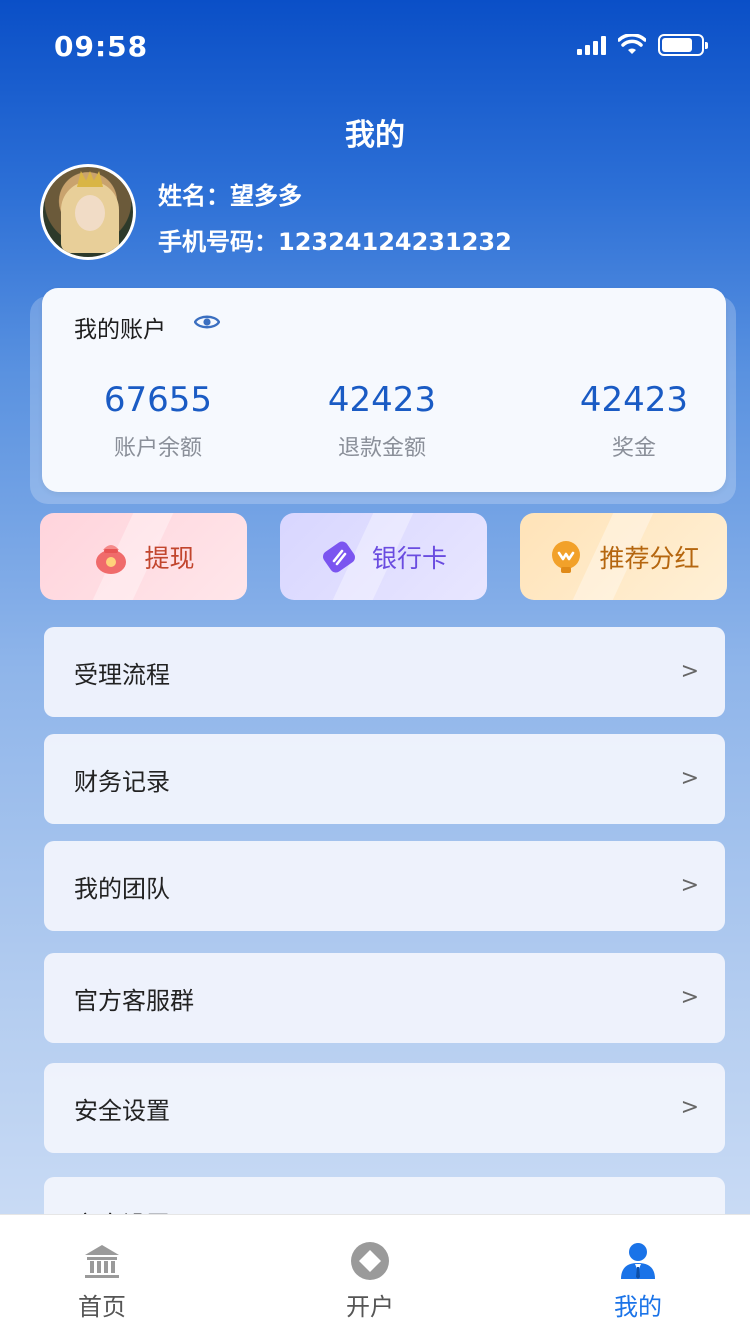 The height and width of the screenshot is (1338, 750). What do you see at coordinates (384, 886) in the screenshot?
I see `menu-item-my-team: 我的团队 >` at bounding box center [384, 886].